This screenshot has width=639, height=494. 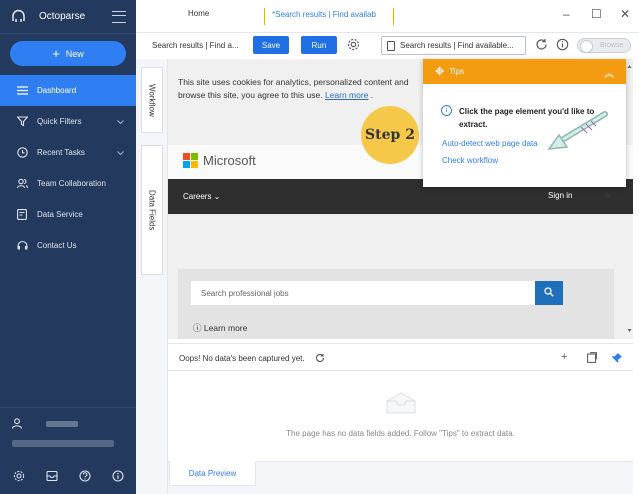 I want to click on check-workflow-link: Check workflow, so click(x=470, y=160).